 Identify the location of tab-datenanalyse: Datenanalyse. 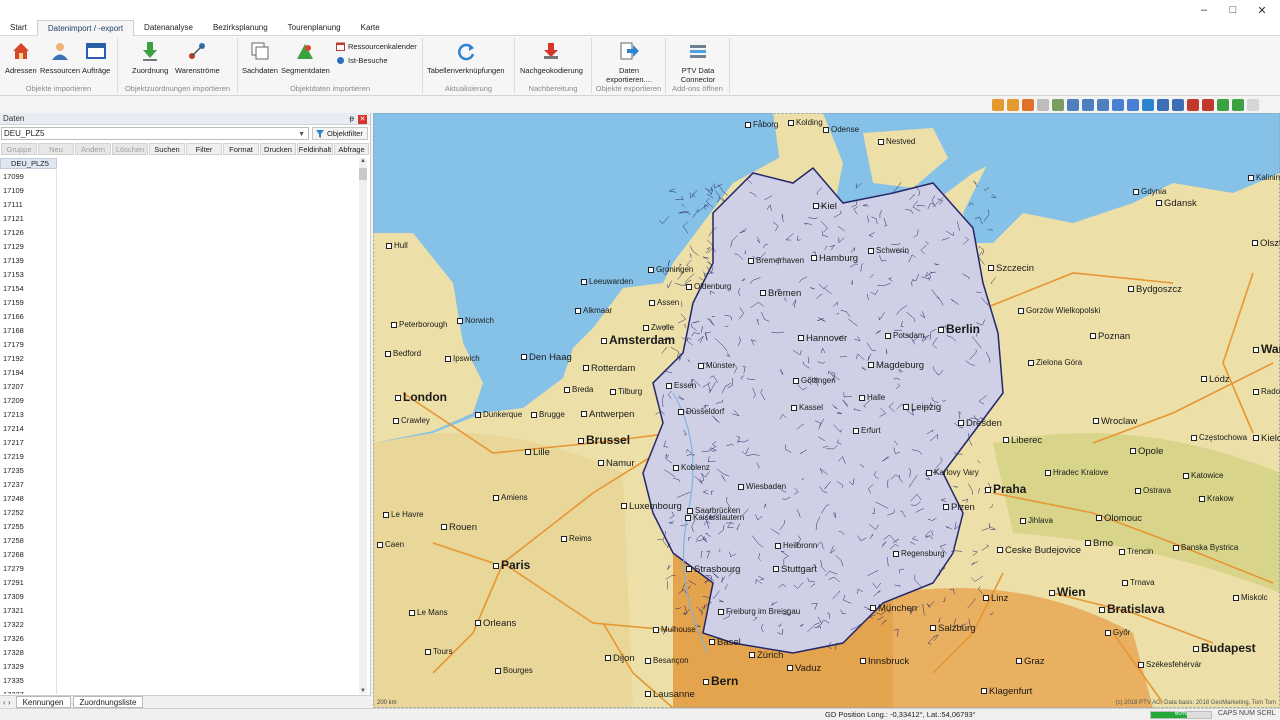
(168, 28).